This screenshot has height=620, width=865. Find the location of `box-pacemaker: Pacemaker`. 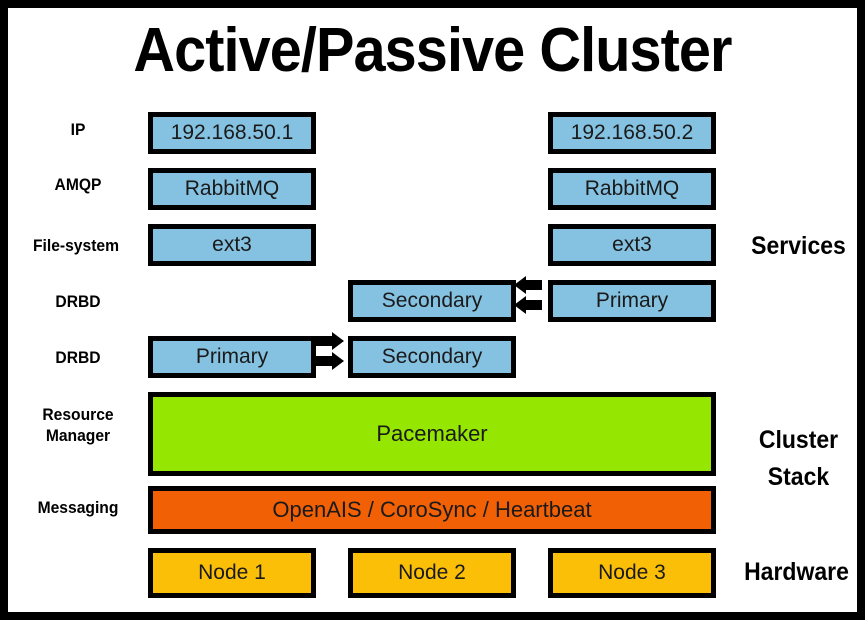

box-pacemaker: Pacemaker is located at coordinates (432, 434).